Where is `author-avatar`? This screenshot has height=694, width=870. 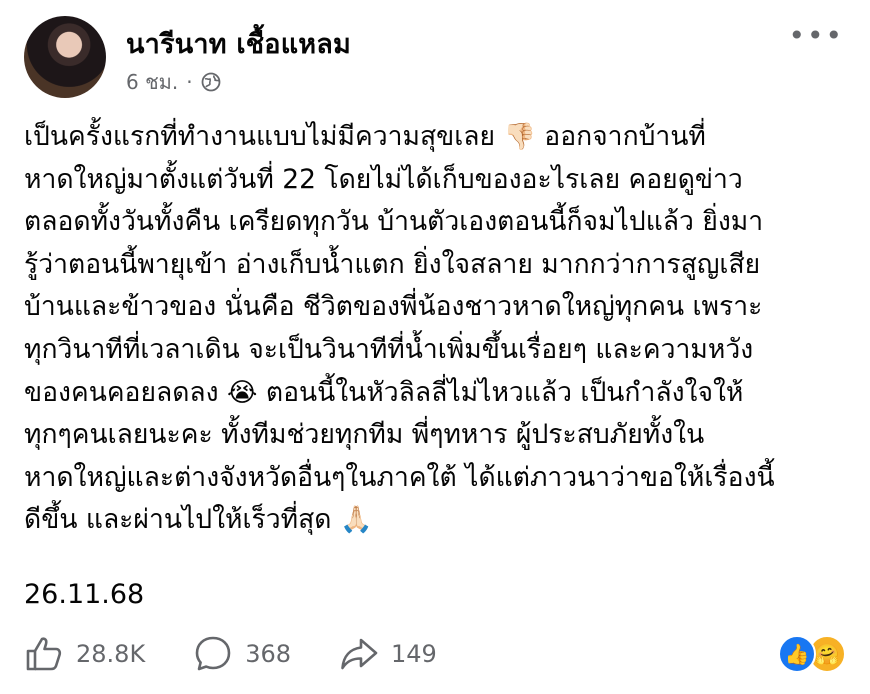
author-avatar is located at coordinates (65, 57).